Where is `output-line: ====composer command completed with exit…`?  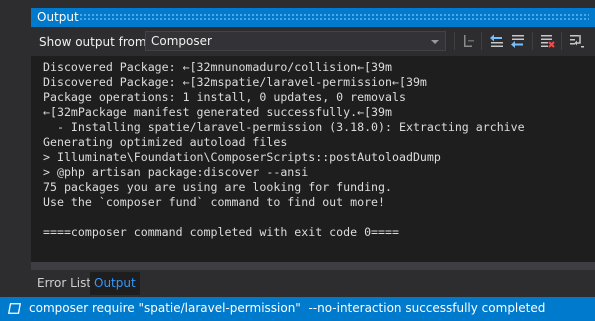 output-line: ====composer command completed with exit… is located at coordinates (221, 232).